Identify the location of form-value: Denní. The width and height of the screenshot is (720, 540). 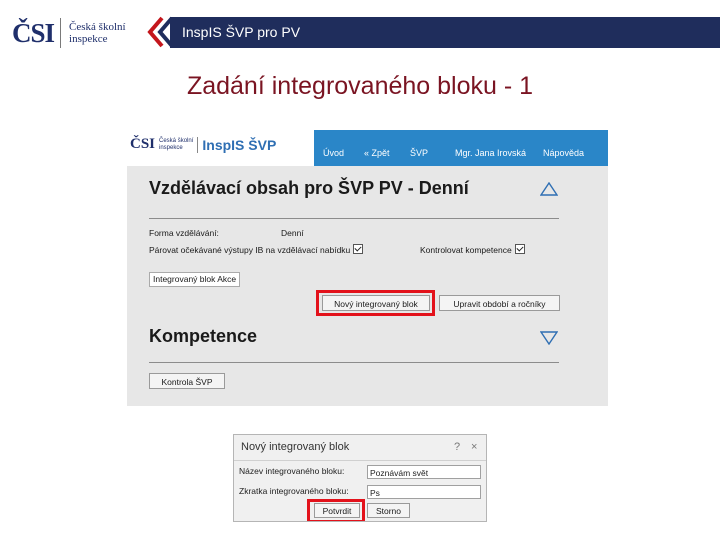
(292, 233).